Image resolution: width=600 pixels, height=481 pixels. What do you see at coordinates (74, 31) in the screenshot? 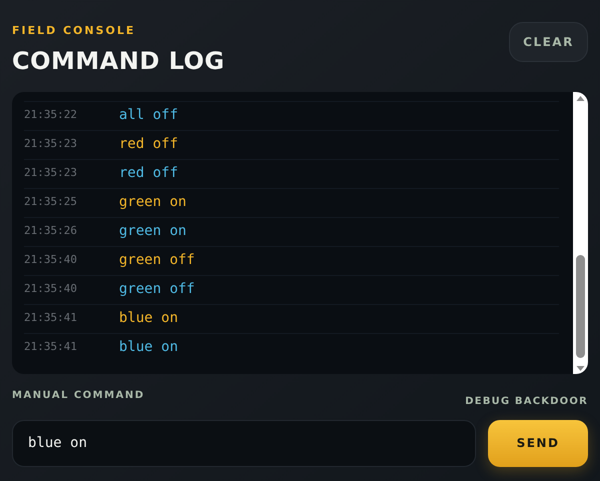
I see `eyebrow-label: FIELD CONSOLE` at bounding box center [74, 31].